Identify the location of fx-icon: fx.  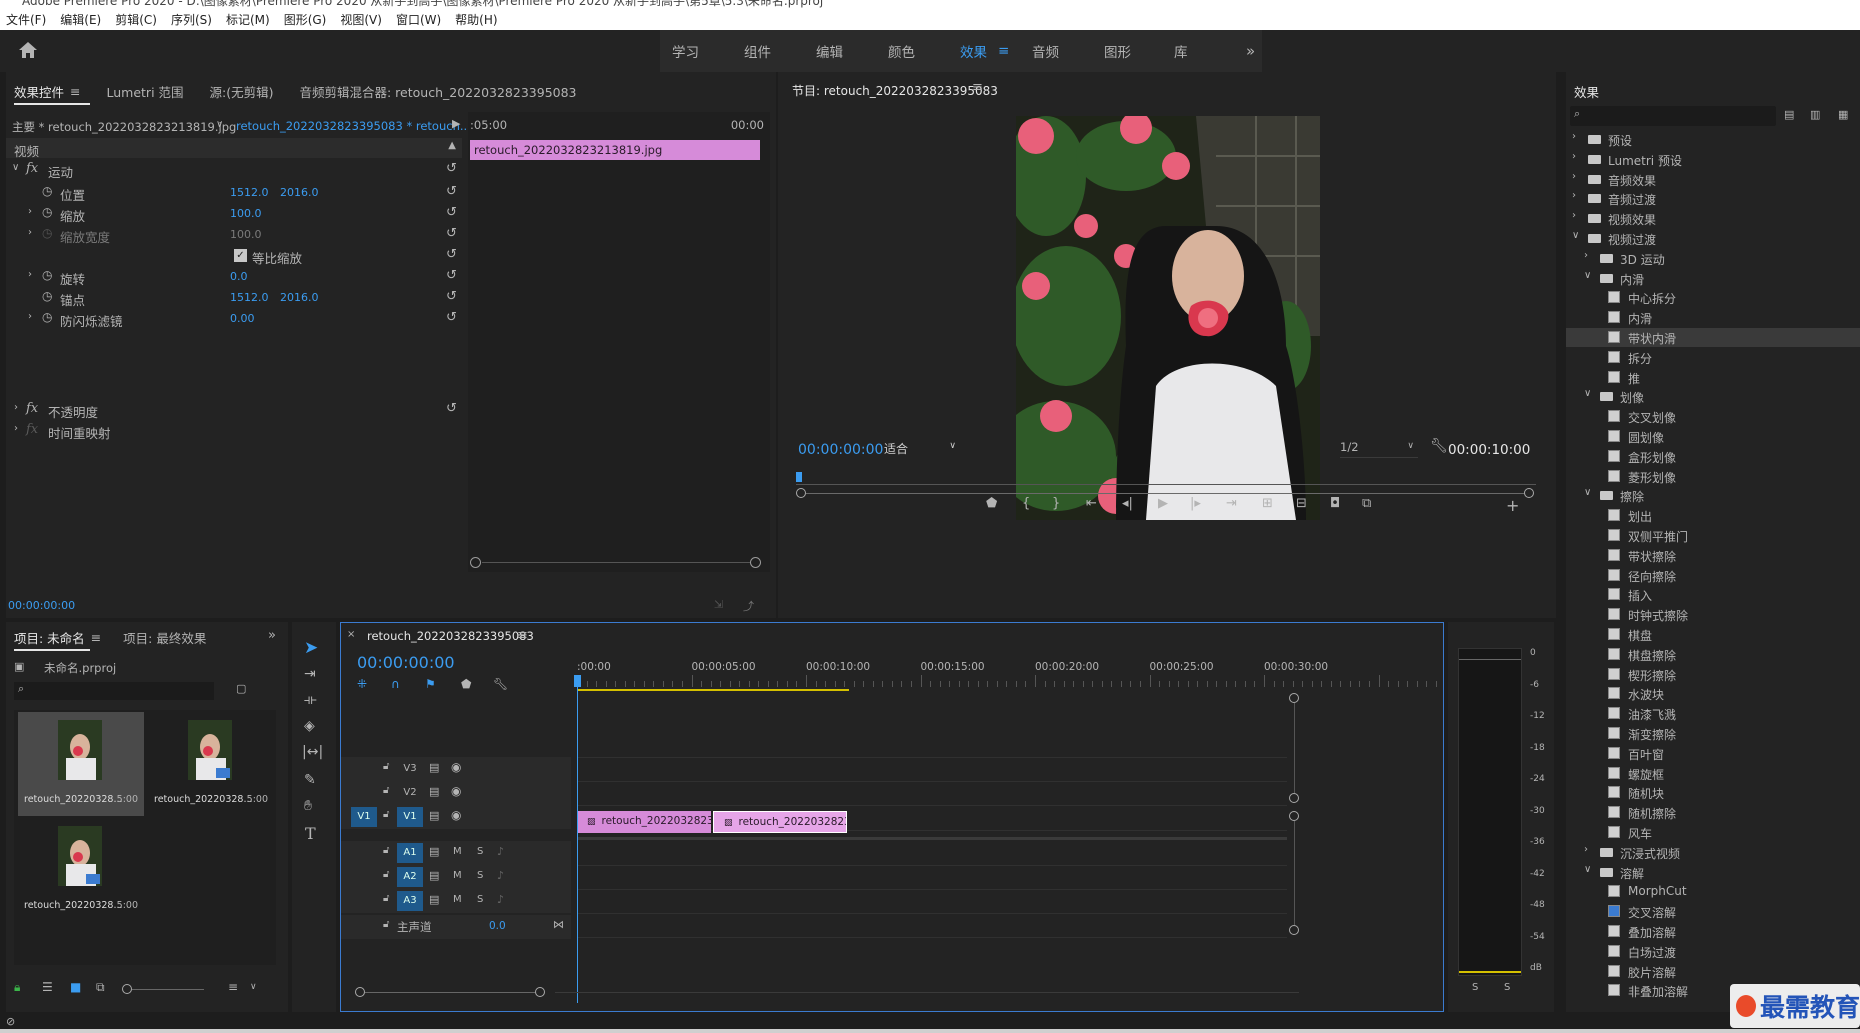
(32, 168).